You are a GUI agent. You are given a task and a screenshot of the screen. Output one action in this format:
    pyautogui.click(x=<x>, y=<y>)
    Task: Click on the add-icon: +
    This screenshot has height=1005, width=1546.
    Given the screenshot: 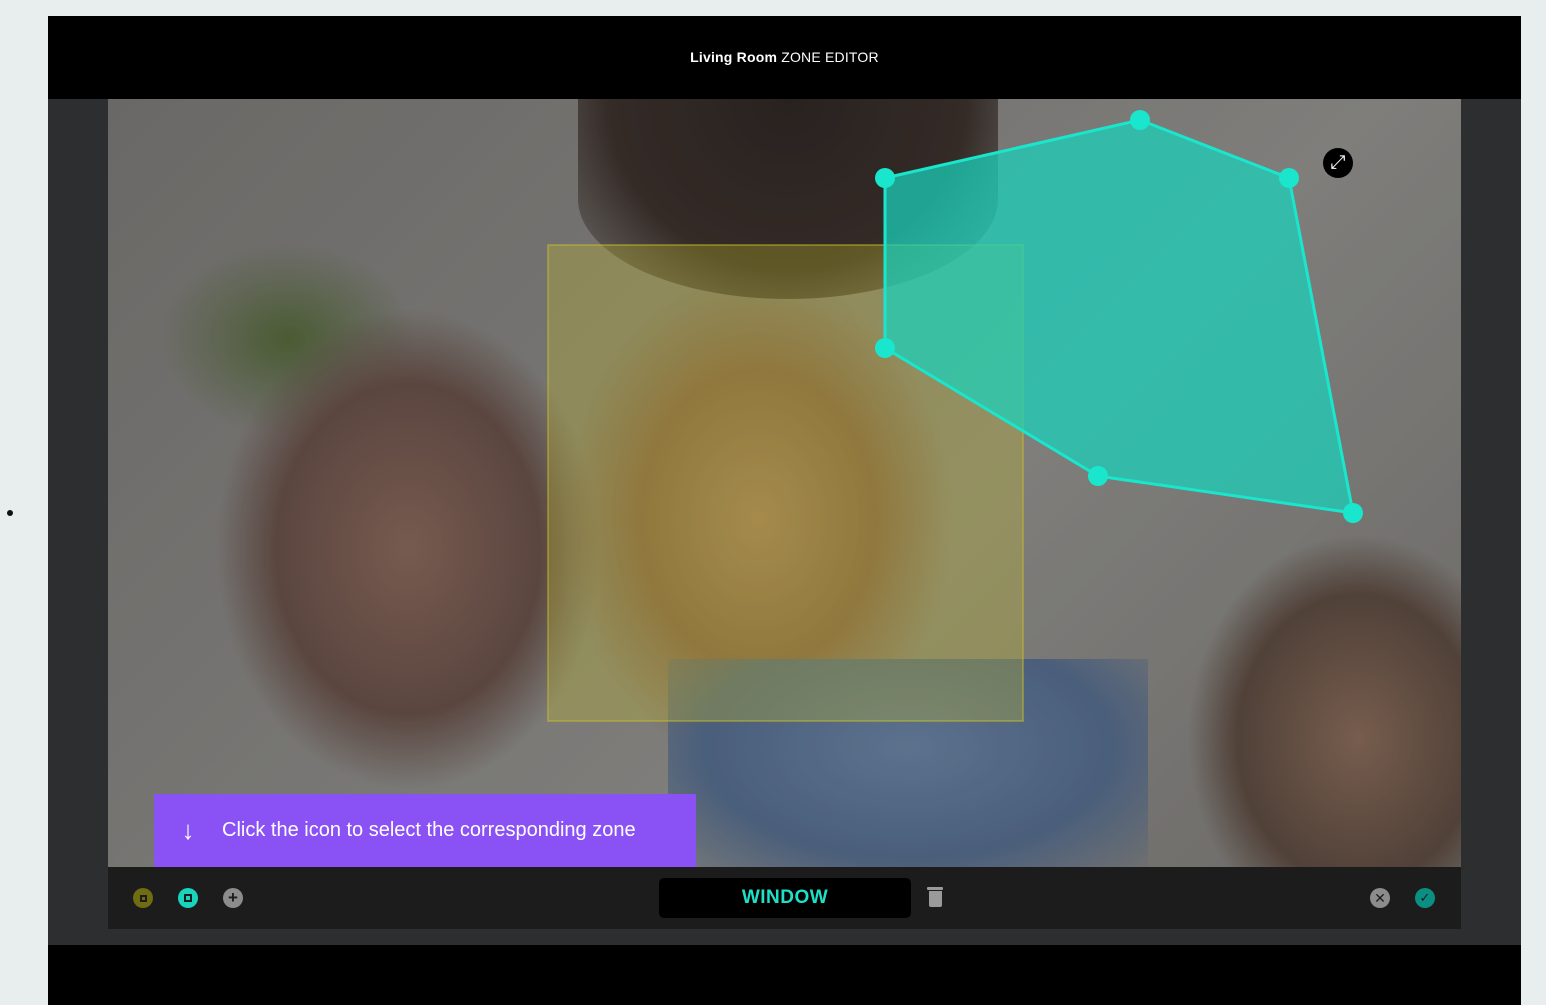 What is the action you would take?
    pyautogui.click(x=233, y=898)
    